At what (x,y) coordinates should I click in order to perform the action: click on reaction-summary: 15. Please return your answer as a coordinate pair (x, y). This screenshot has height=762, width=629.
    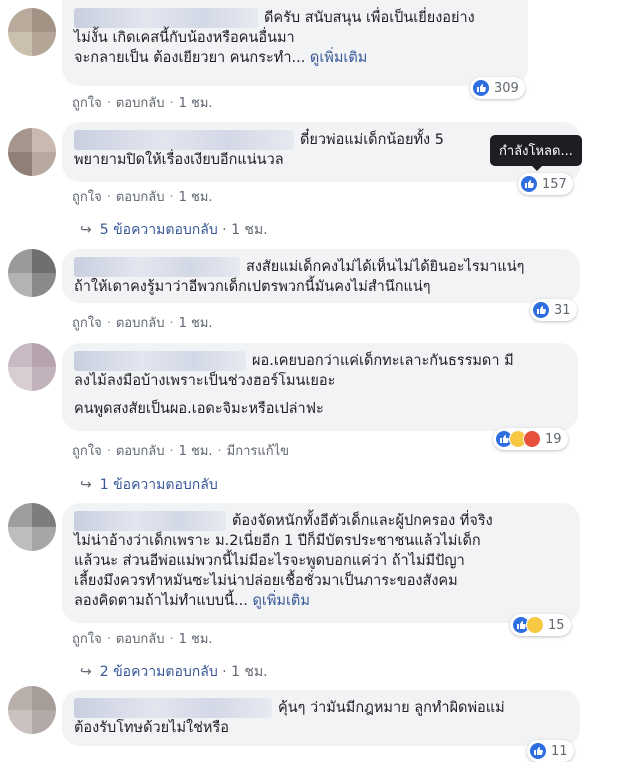
    Looking at the image, I should click on (540, 625).